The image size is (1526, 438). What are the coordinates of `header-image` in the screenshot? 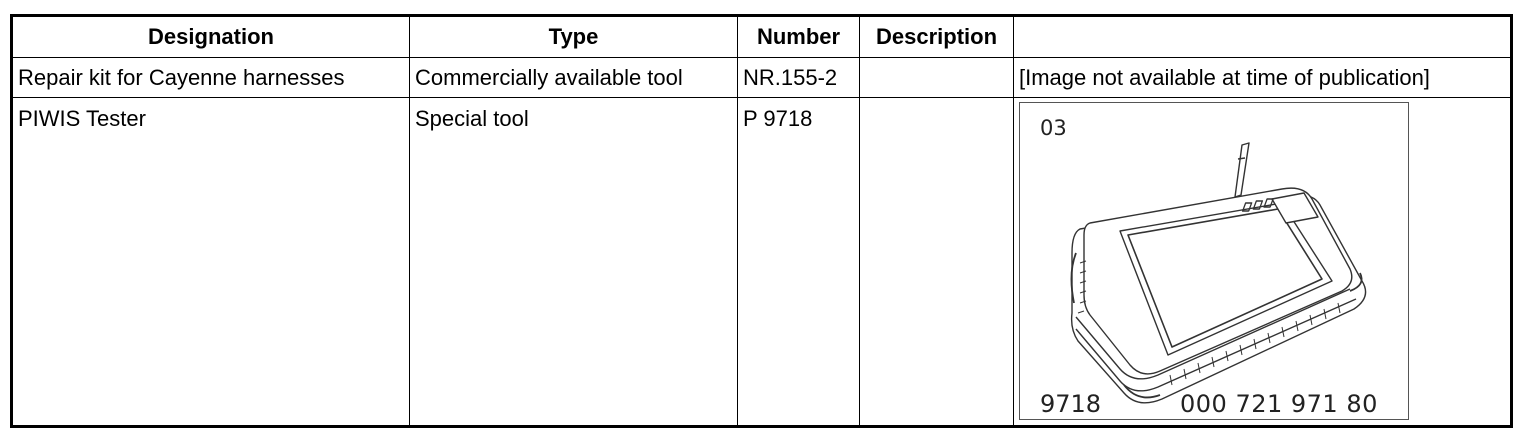 It's located at (1262, 36).